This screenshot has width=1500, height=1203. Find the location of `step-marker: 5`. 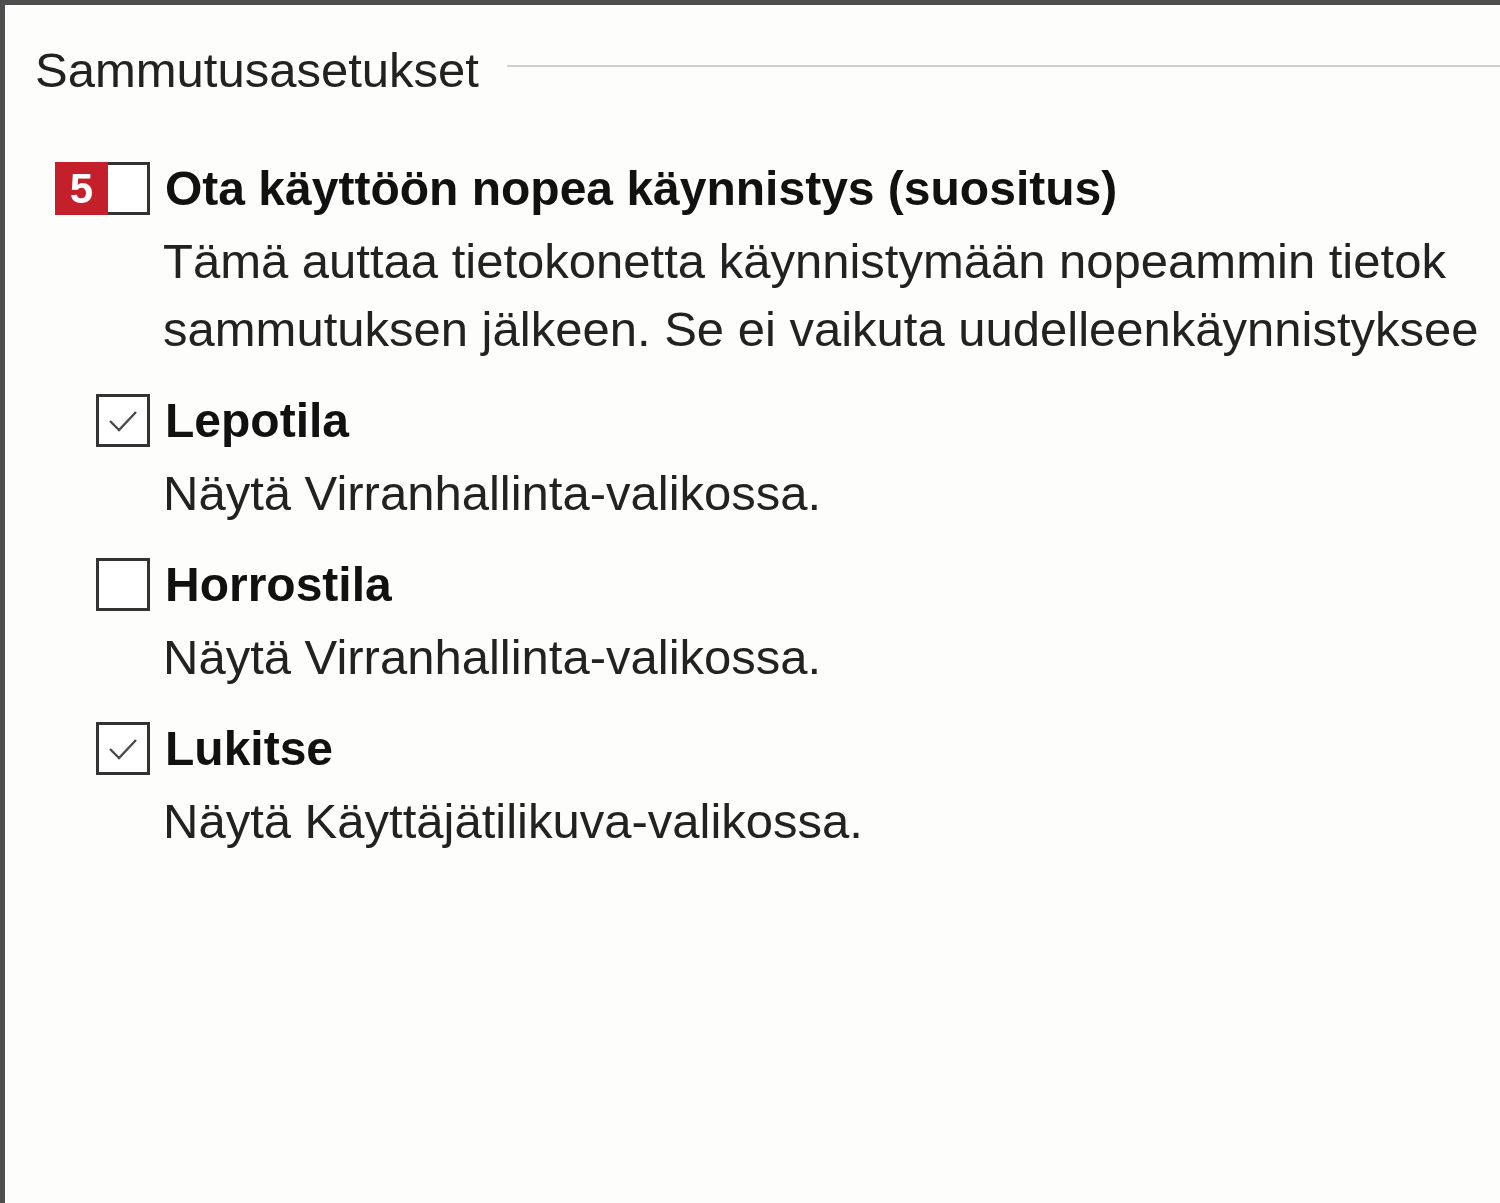

step-marker: 5 is located at coordinates (81, 188).